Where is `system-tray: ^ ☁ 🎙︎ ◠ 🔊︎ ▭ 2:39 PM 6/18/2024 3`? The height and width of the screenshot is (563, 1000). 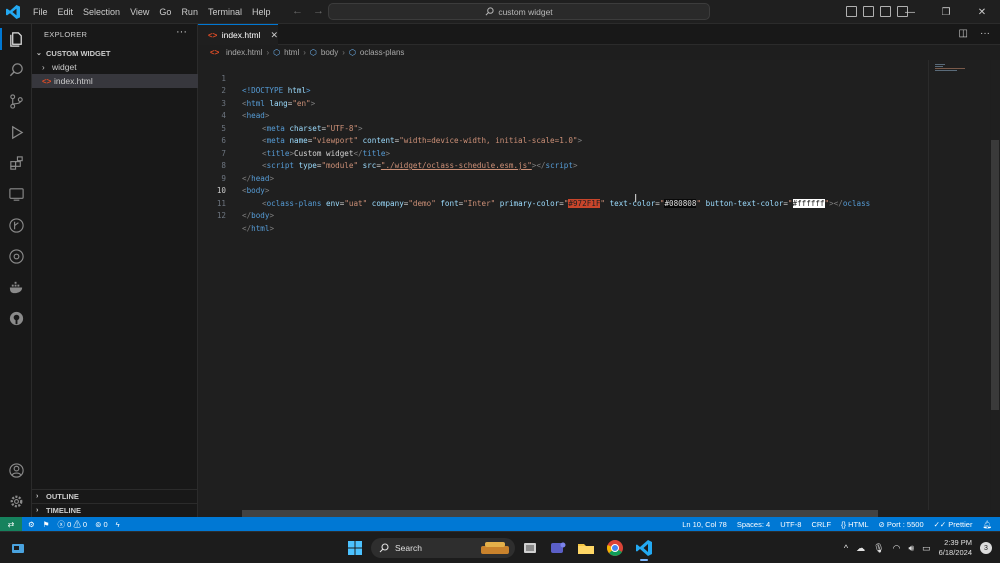 system-tray: ^ ☁ 🎙︎ ◠ 🔊︎ ▭ 2:39 PM 6/18/2024 3 is located at coordinates (922, 547).